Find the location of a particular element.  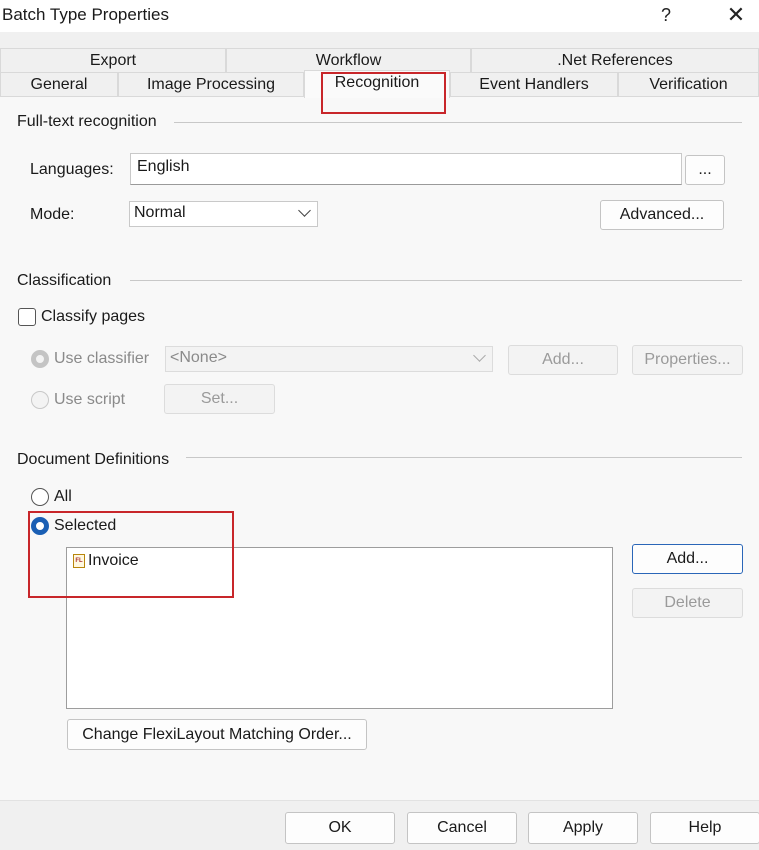

cancel-button: Cancel is located at coordinates (462, 828).